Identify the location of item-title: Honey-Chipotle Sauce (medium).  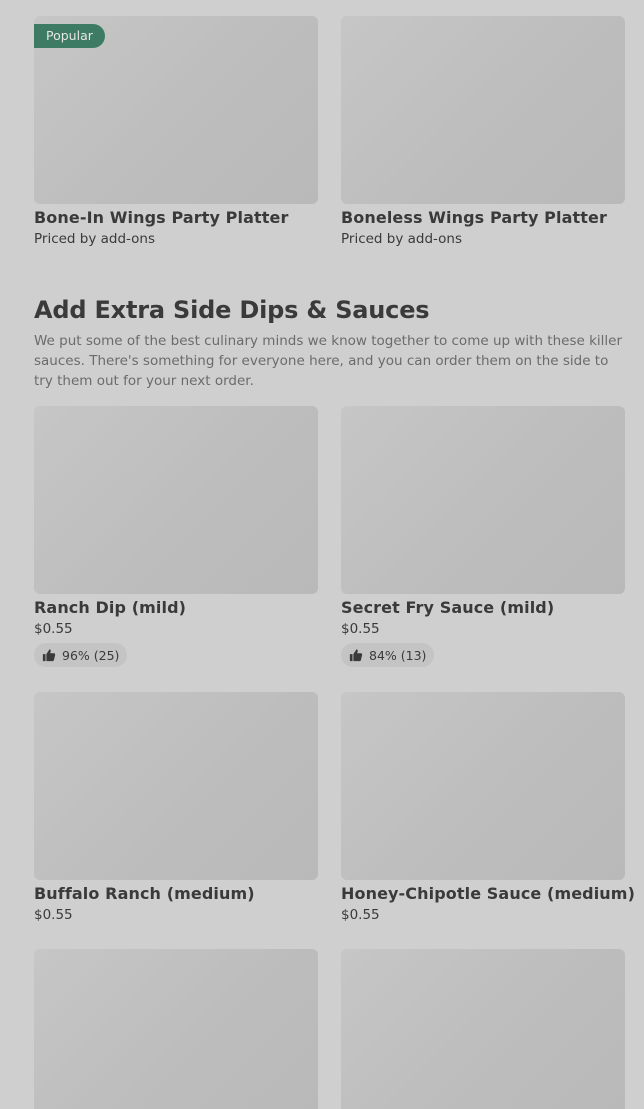
(488, 893).